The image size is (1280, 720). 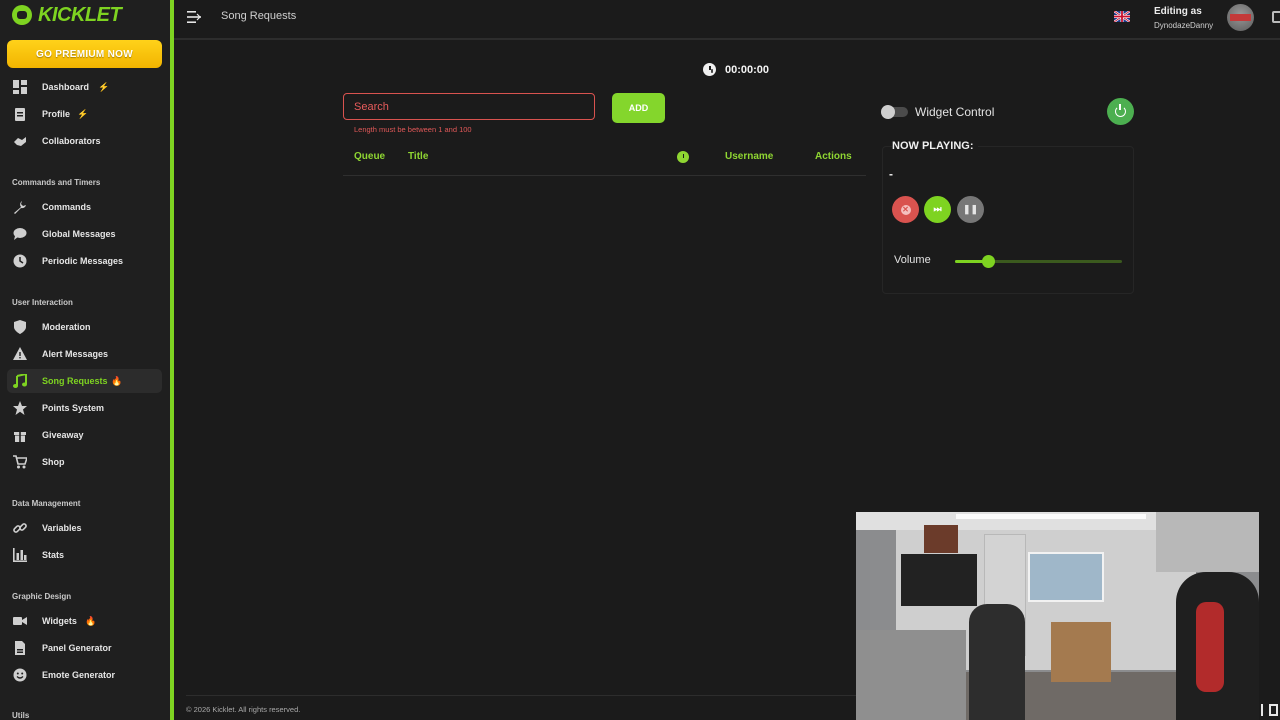 I want to click on sidebar-item-shop: Shop, so click(x=84, y=462).